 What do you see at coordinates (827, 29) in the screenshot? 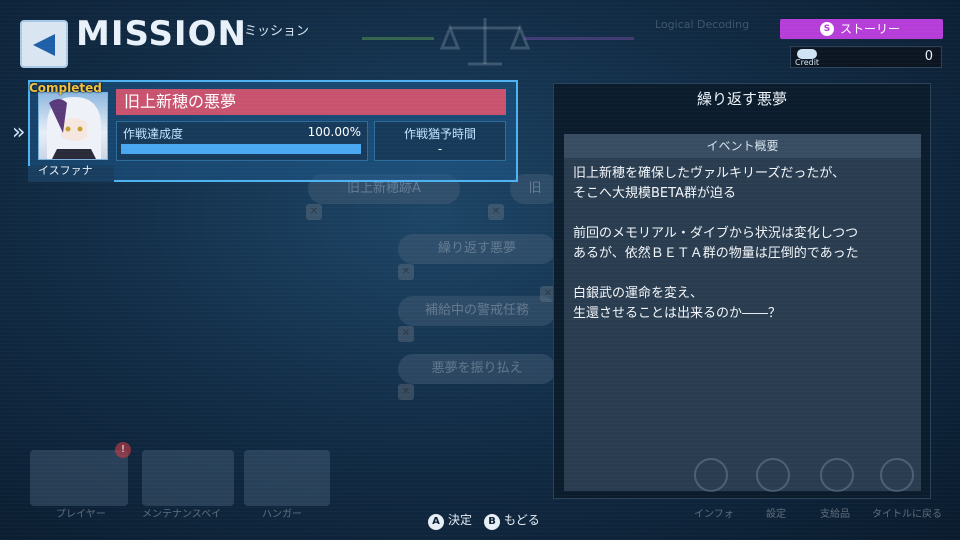
I see `story-icon: S` at bounding box center [827, 29].